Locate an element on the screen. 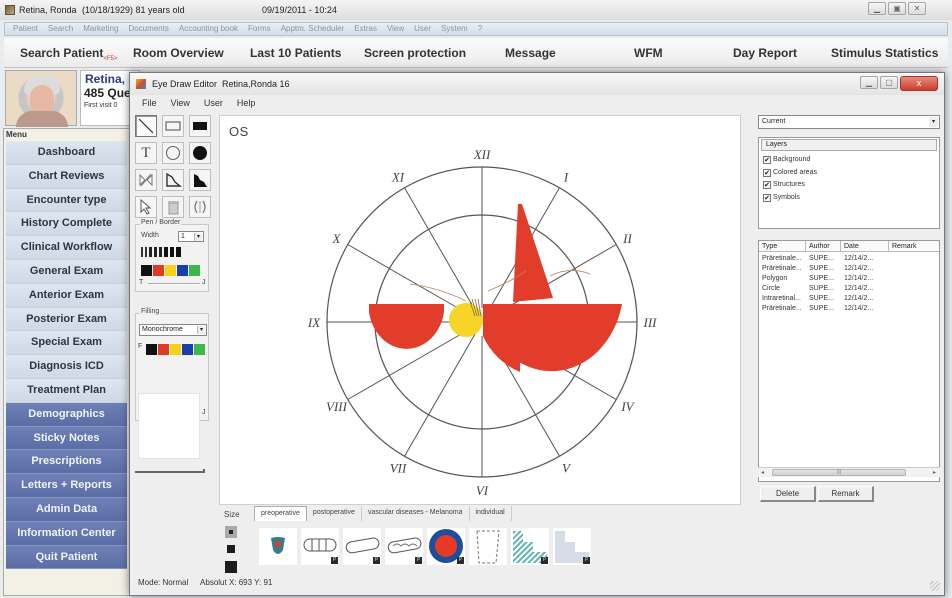  editor-menu-file: File is located at coordinates (149, 103).